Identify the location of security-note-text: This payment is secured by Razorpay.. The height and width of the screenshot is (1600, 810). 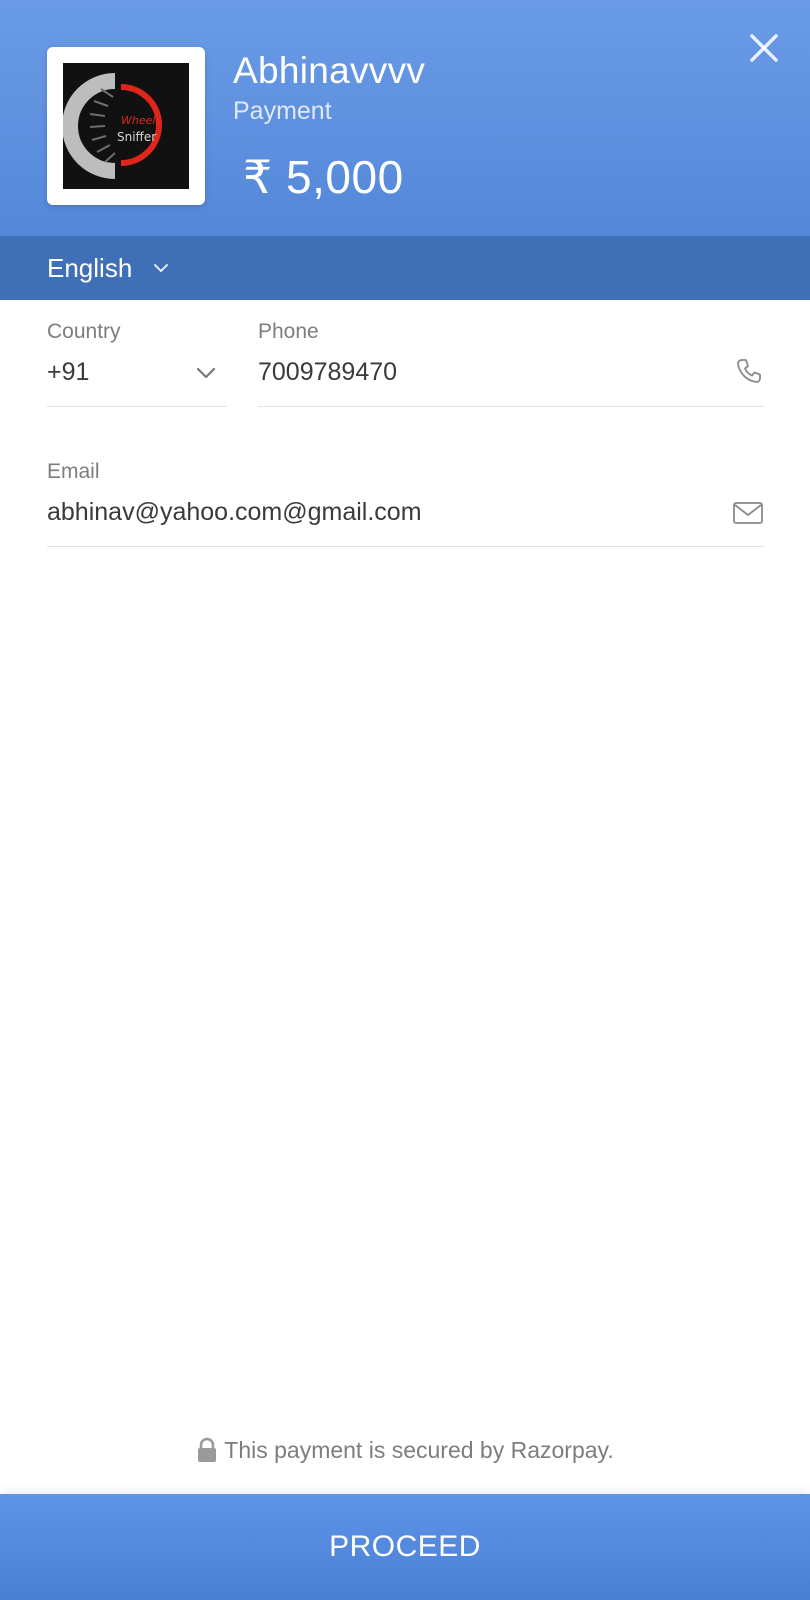
(419, 1449).